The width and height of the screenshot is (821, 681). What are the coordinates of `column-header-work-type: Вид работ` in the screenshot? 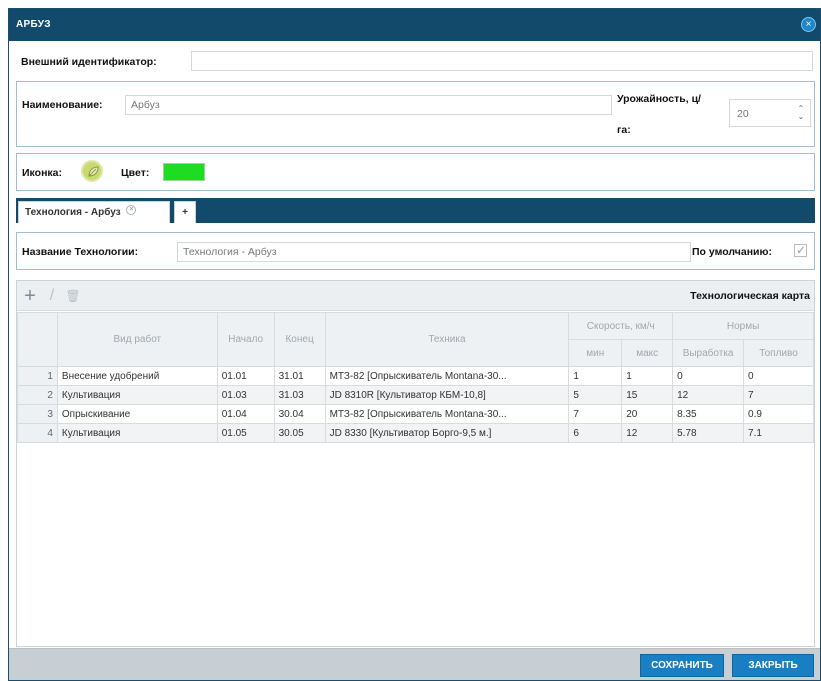 It's located at (137, 339).